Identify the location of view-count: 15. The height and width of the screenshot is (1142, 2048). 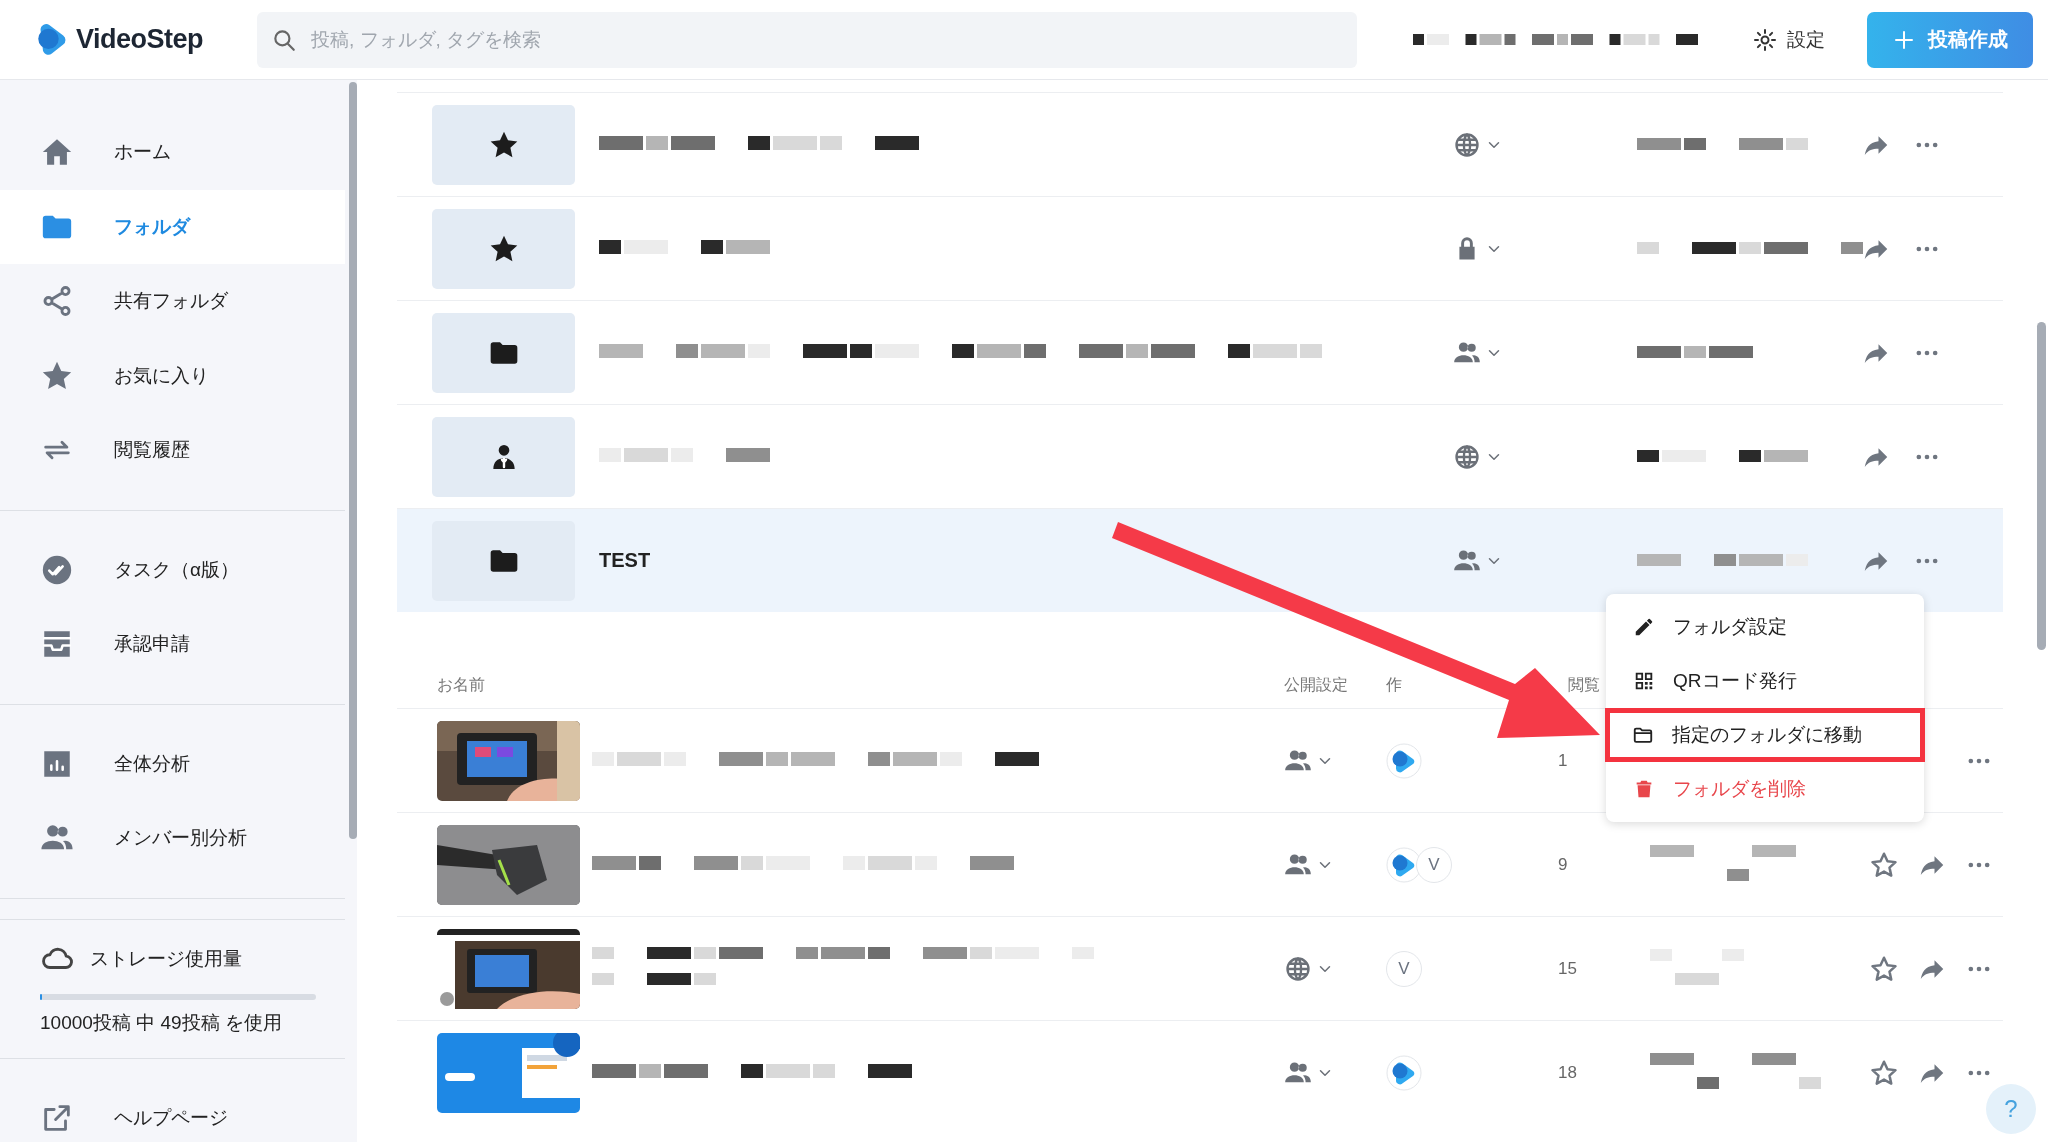
(1567, 968).